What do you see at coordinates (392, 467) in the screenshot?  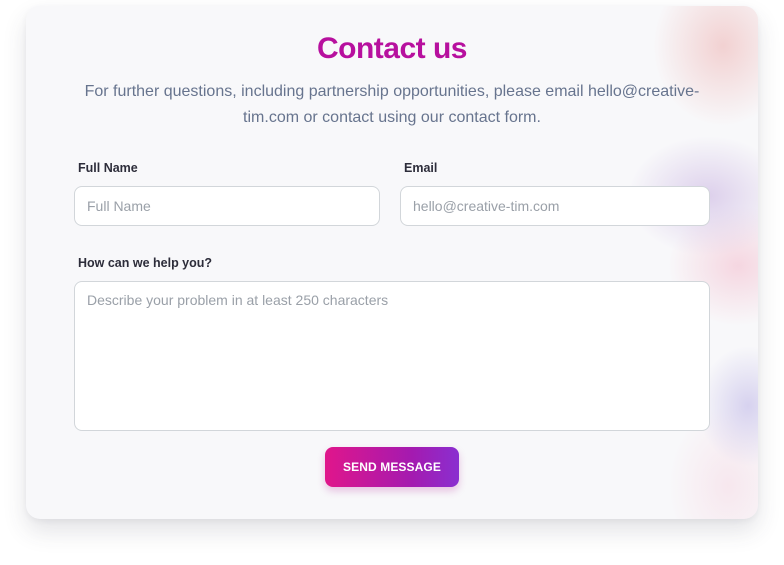 I see `send-message-button: SEND MESSAGE` at bounding box center [392, 467].